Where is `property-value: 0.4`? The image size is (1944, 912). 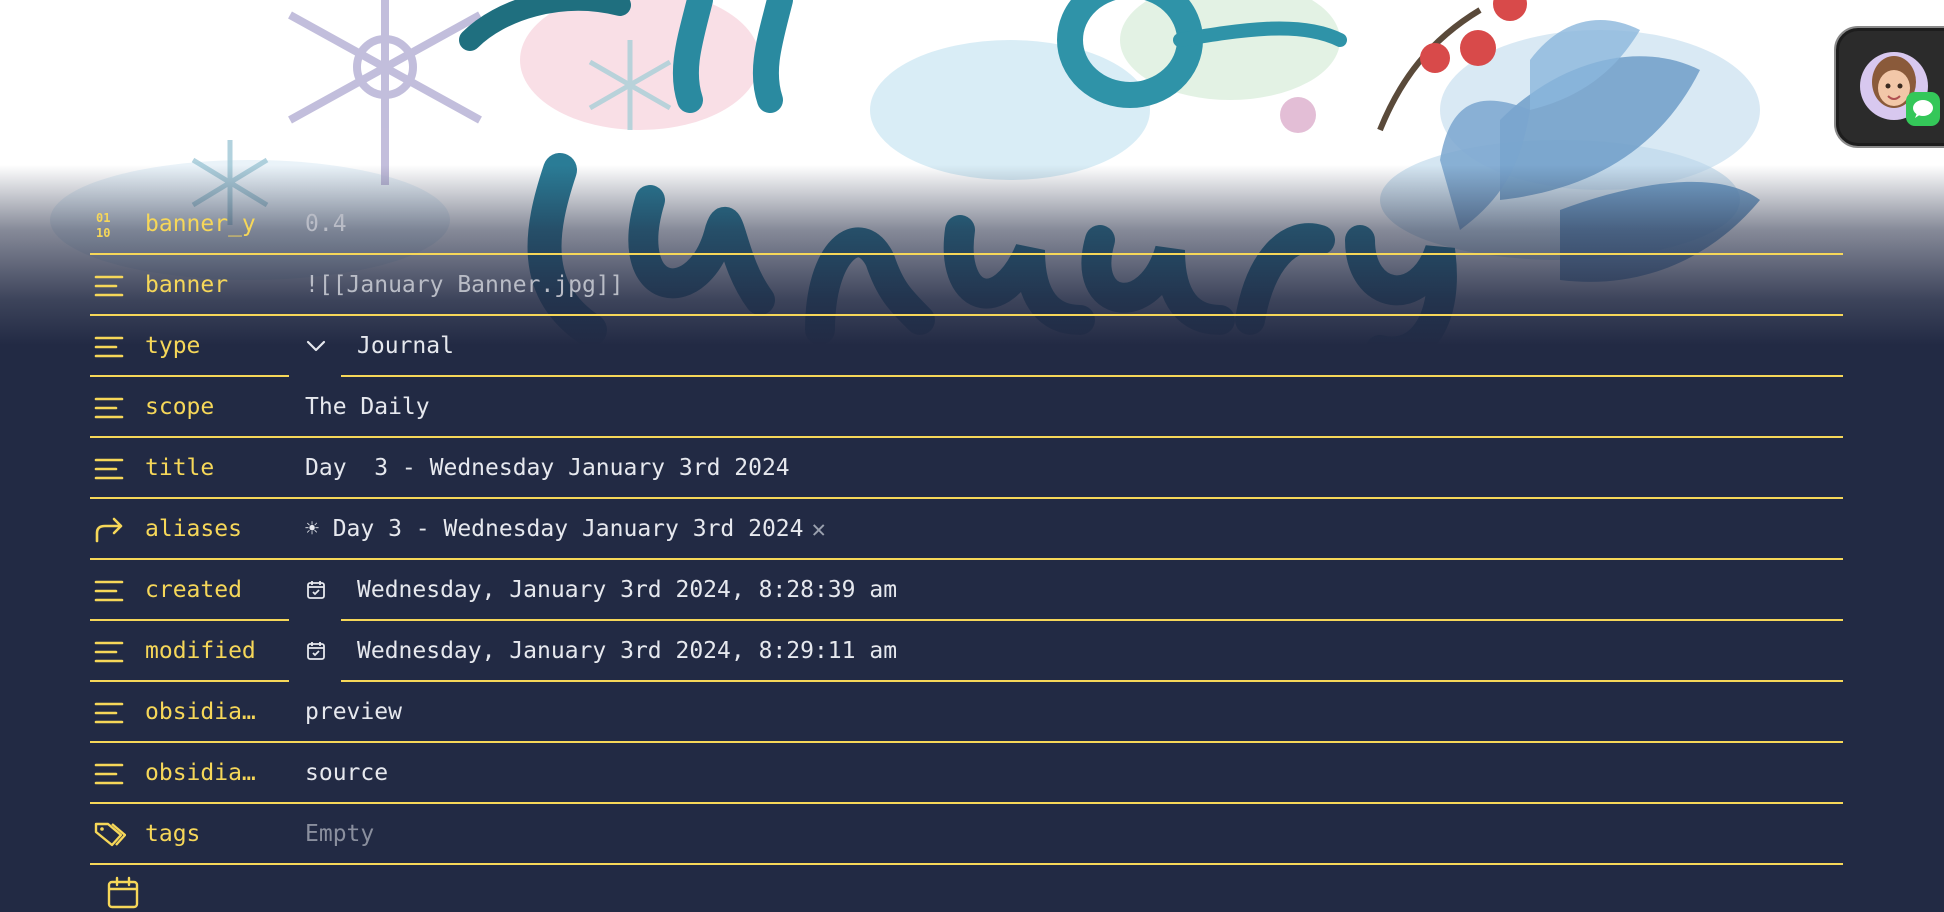 property-value: 0.4 is located at coordinates (326, 224).